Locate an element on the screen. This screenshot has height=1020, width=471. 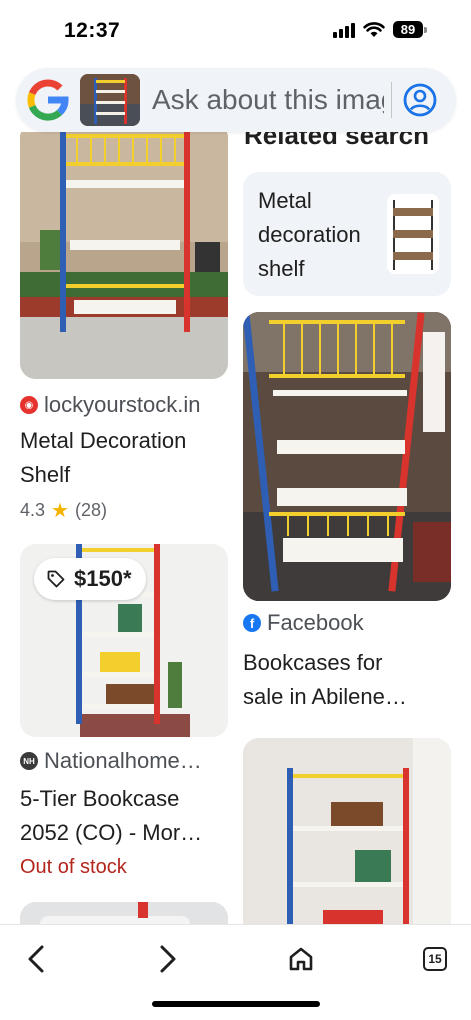
result-title-line: Shelf is located at coordinates (45, 474).